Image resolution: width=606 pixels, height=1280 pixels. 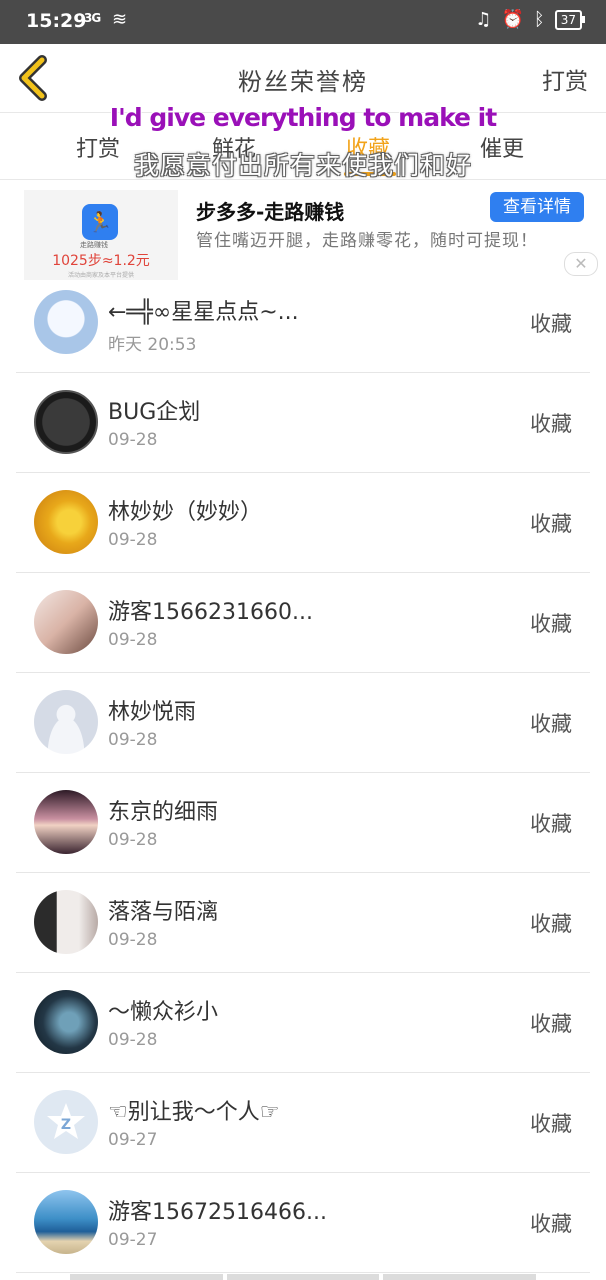 What do you see at coordinates (303, 922) in the screenshot?
I see `list-item: 落落与陌漓 09-28 收藏` at bounding box center [303, 922].